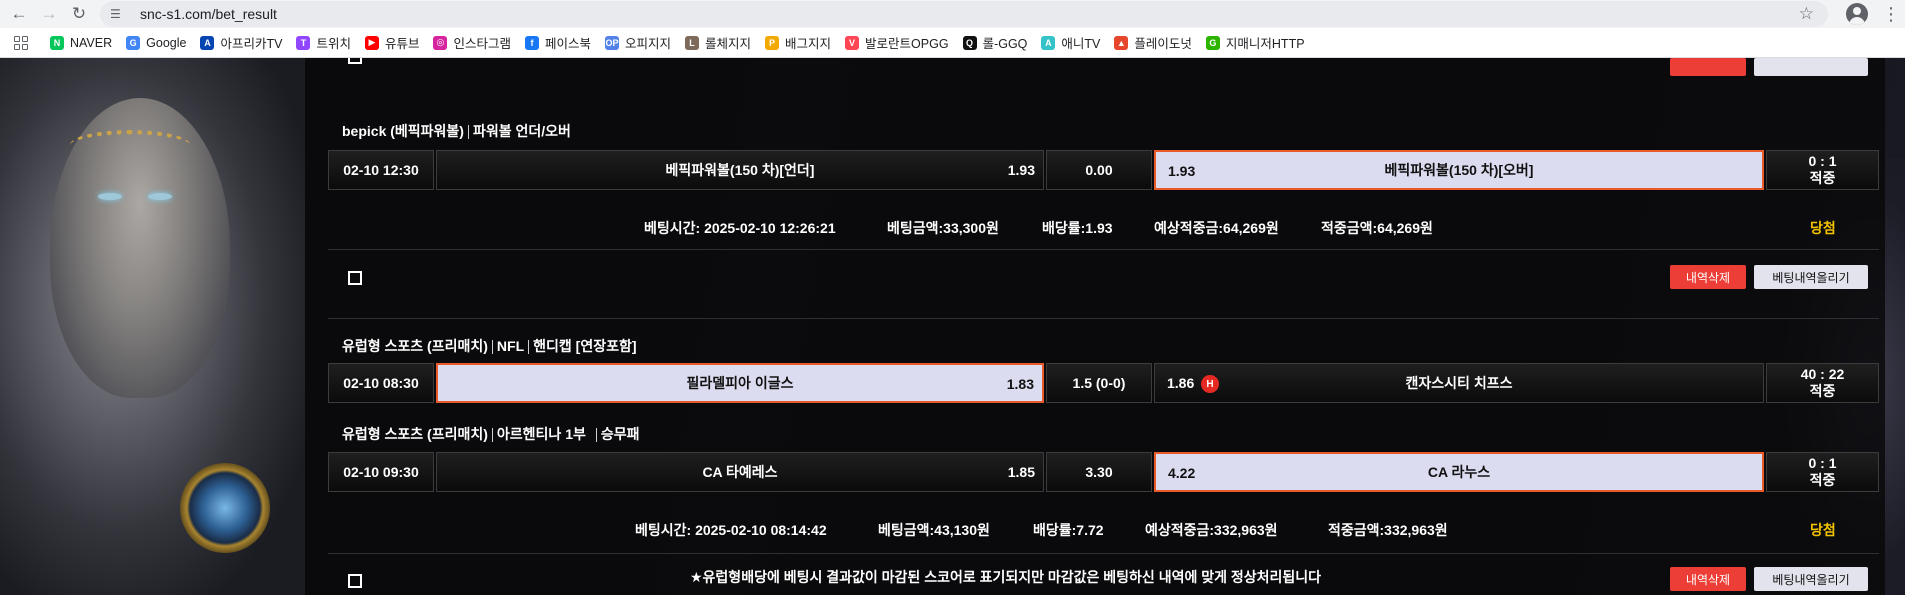 This screenshot has width=1905, height=595. Describe the element at coordinates (207, 42) in the screenshot. I see `afreecatv-icon: A` at that location.